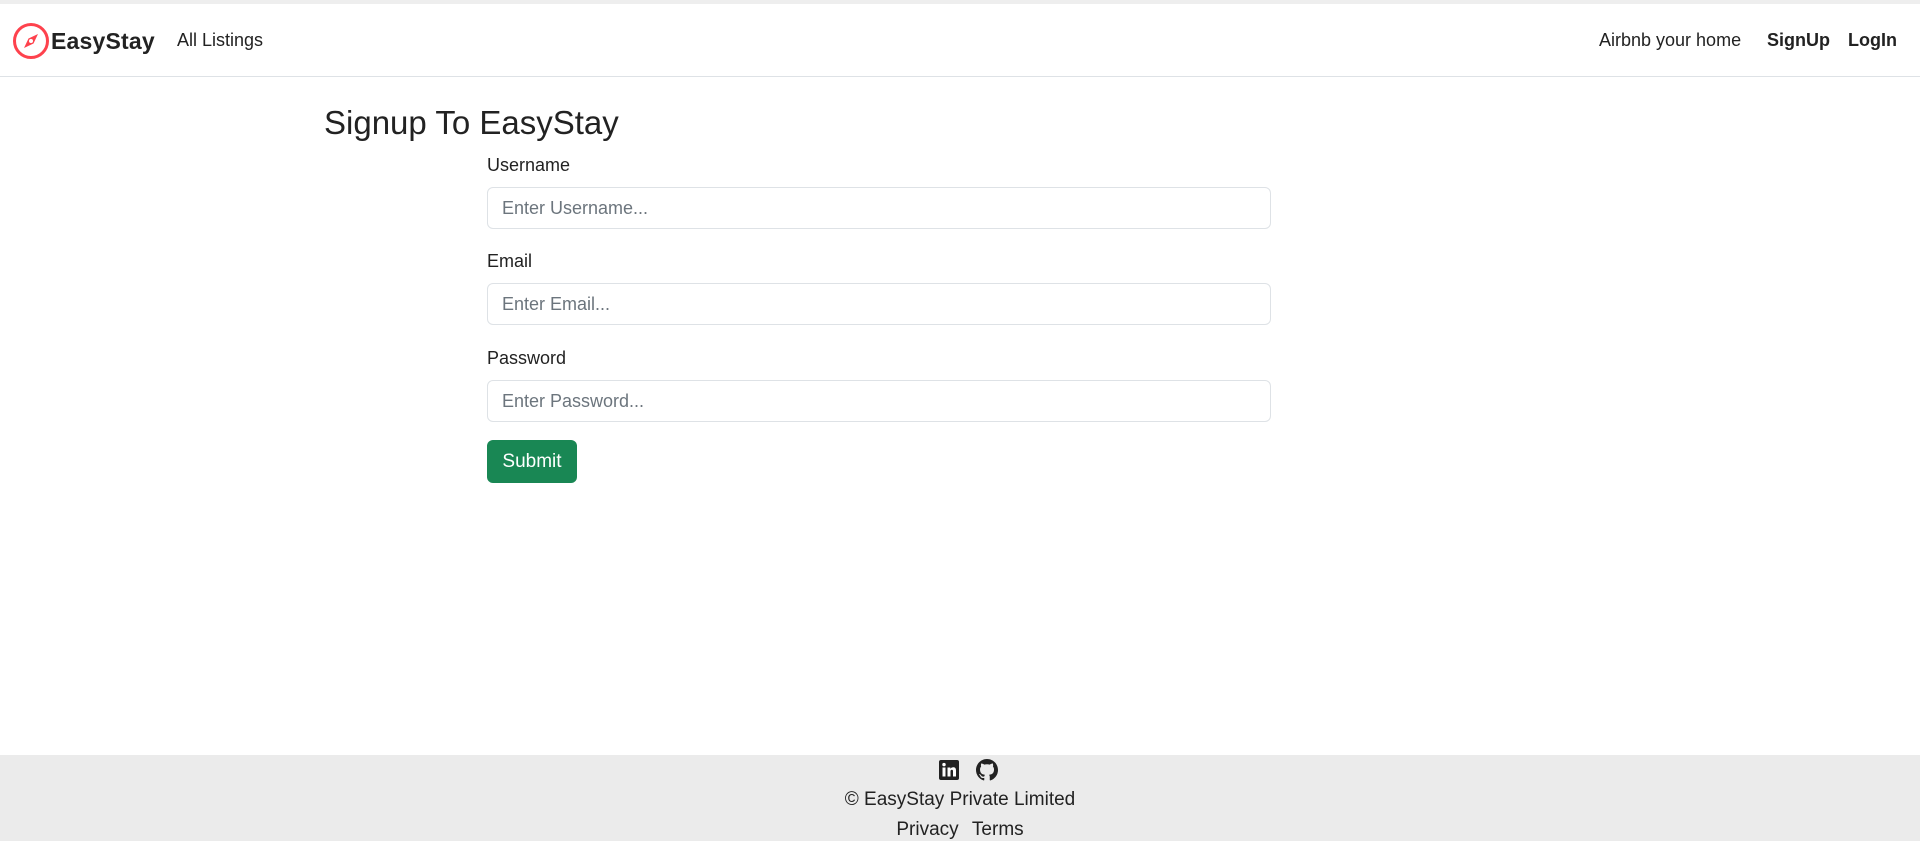 This screenshot has height=841, width=1920. What do you see at coordinates (471, 122) in the screenshot?
I see `page-title: Signup To EasyStay` at bounding box center [471, 122].